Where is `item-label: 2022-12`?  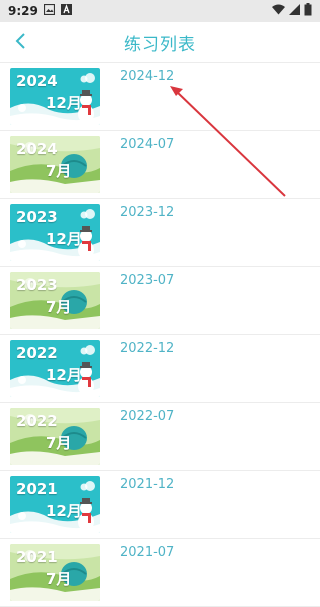 item-label: 2022-12 is located at coordinates (147, 348).